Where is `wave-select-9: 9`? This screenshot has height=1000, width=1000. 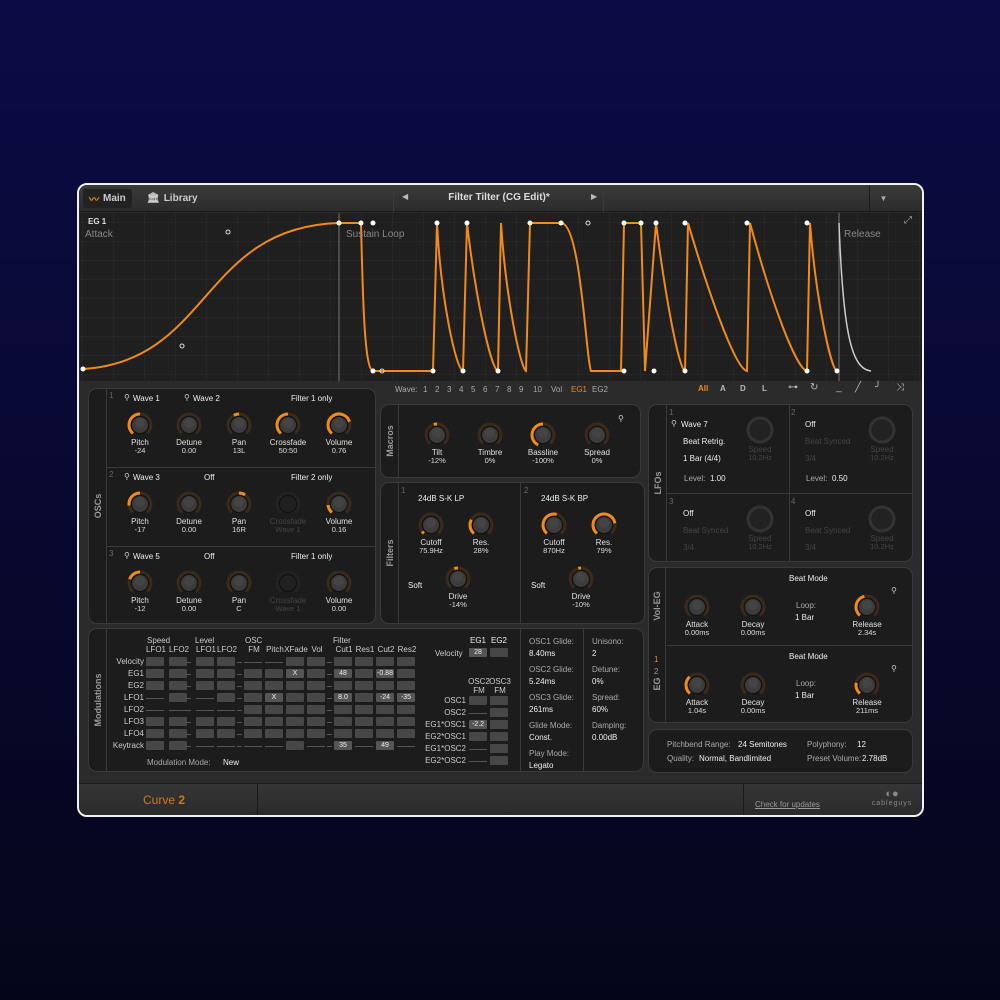
wave-select-9: 9 is located at coordinates (521, 389).